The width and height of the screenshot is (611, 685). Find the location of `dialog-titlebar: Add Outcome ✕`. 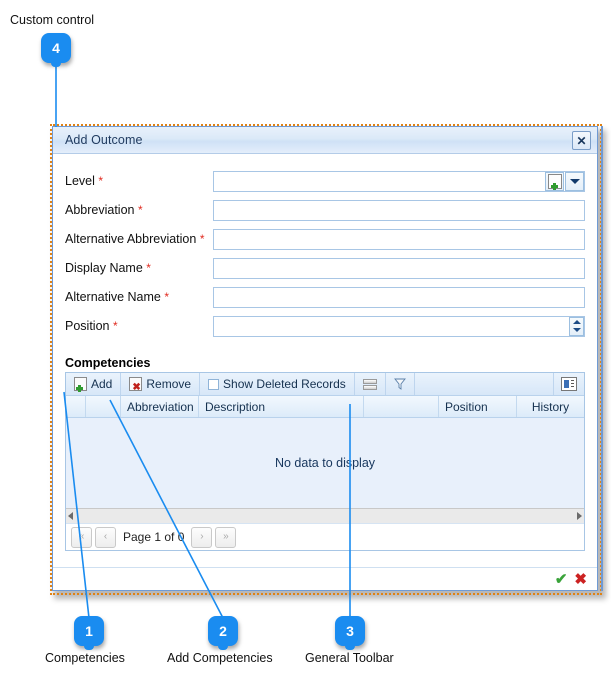

dialog-titlebar: Add Outcome ✕ is located at coordinates (325, 140).